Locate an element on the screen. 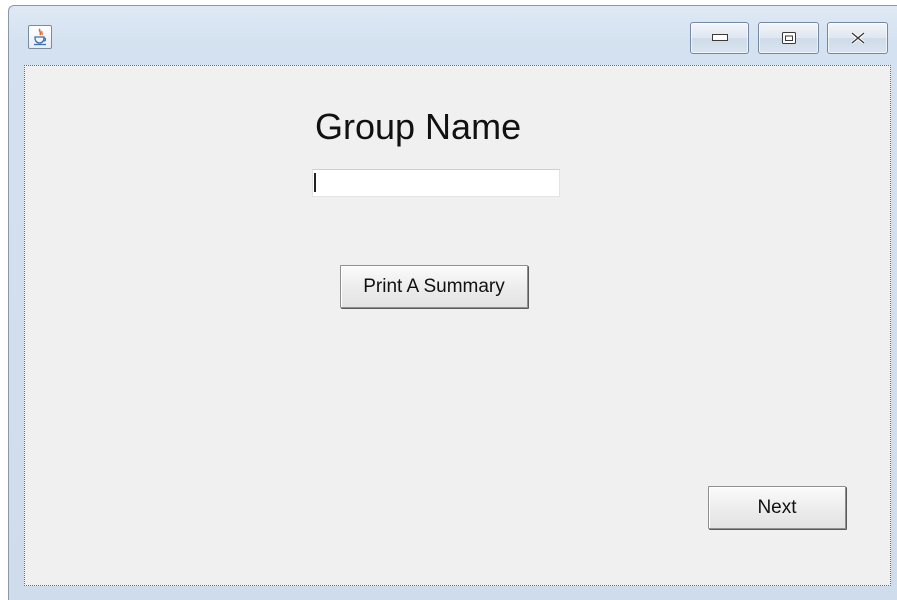 The height and width of the screenshot is (600, 897). group-name-heading: Group Name is located at coordinates (418, 126).